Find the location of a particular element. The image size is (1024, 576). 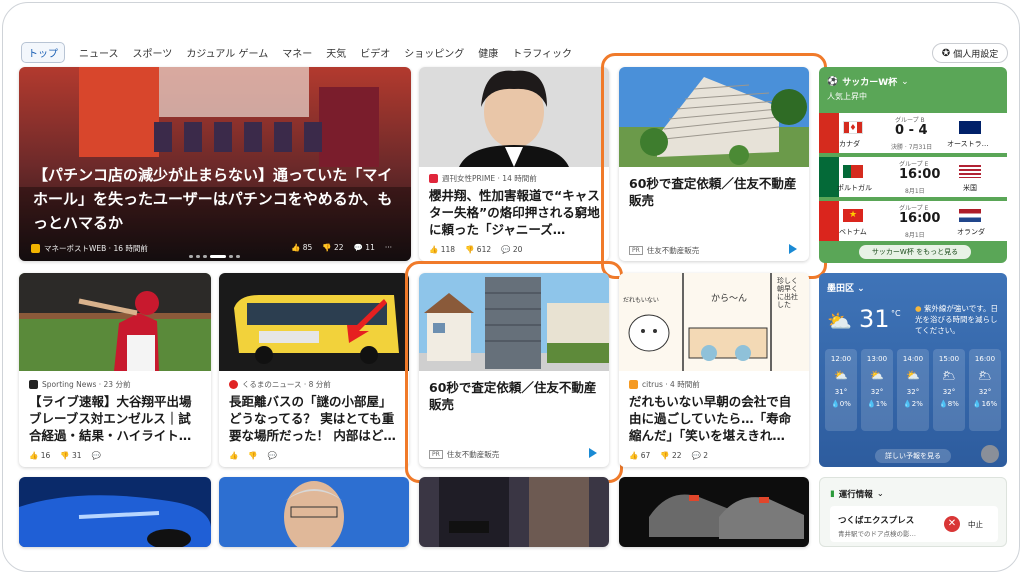

dislike-button: 👎 612 is located at coordinates (478, 249).